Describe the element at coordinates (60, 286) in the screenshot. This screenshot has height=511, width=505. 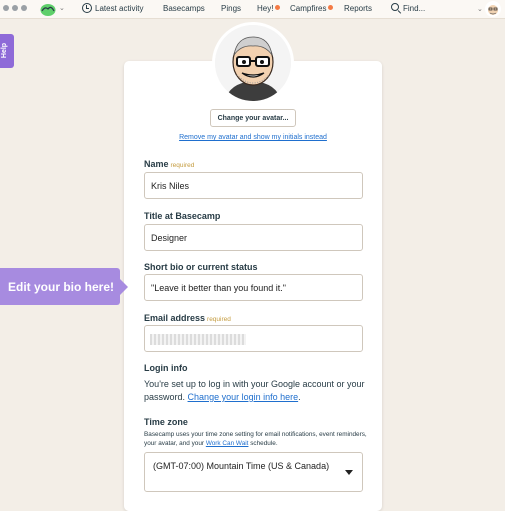
I see `edit-bio-callout: Edit your bio here!` at that location.